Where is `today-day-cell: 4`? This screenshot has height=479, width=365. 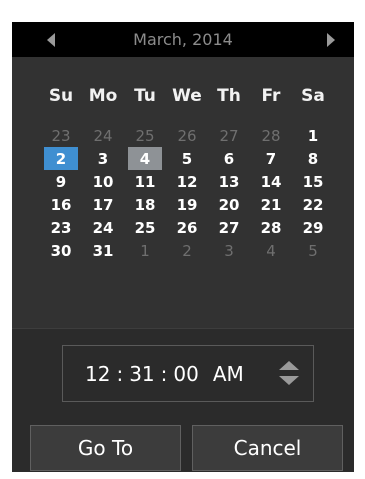
today-day-cell: 4 is located at coordinates (145, 158).